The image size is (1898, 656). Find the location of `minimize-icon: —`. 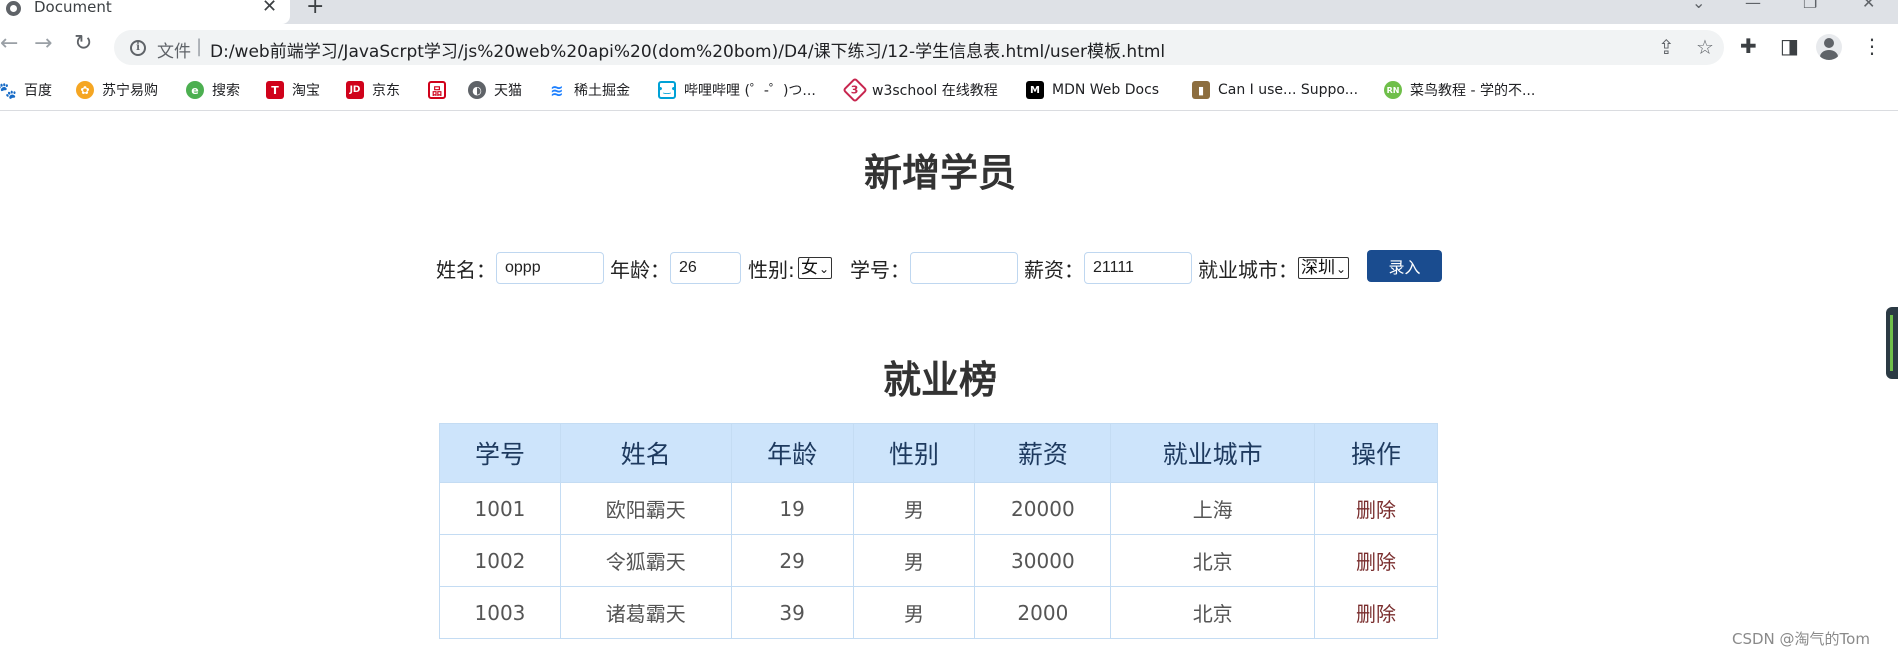

minimize-icon: — is located at coordinates (1753, 6).